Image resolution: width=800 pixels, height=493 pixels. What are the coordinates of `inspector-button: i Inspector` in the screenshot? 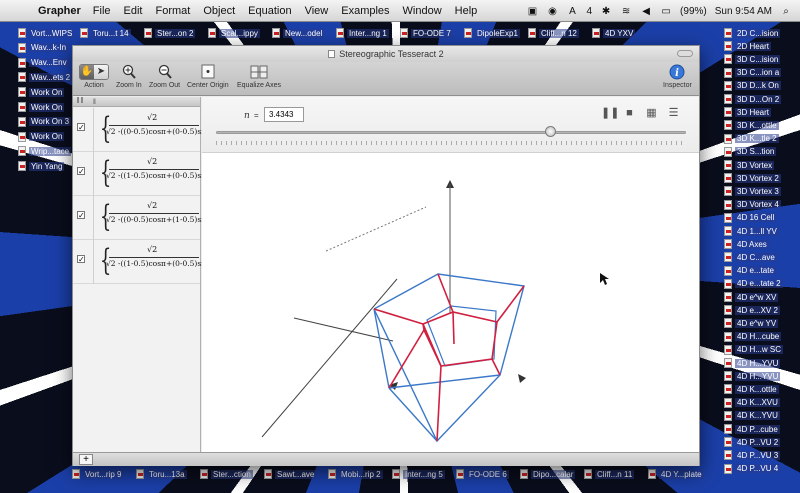 It's located at (677, 76).